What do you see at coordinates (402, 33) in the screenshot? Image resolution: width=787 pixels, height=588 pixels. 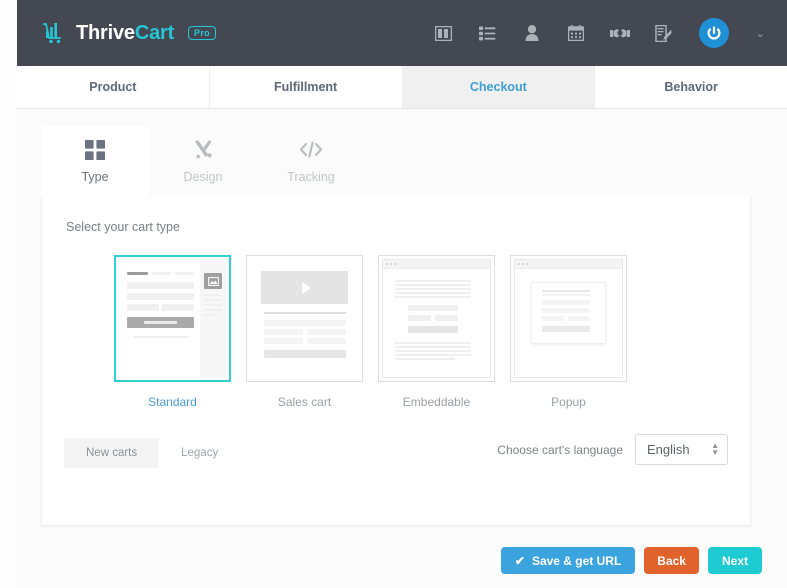 I see `app-header: ThriveCart Pro ⌄` at bounding box center [402, 33].